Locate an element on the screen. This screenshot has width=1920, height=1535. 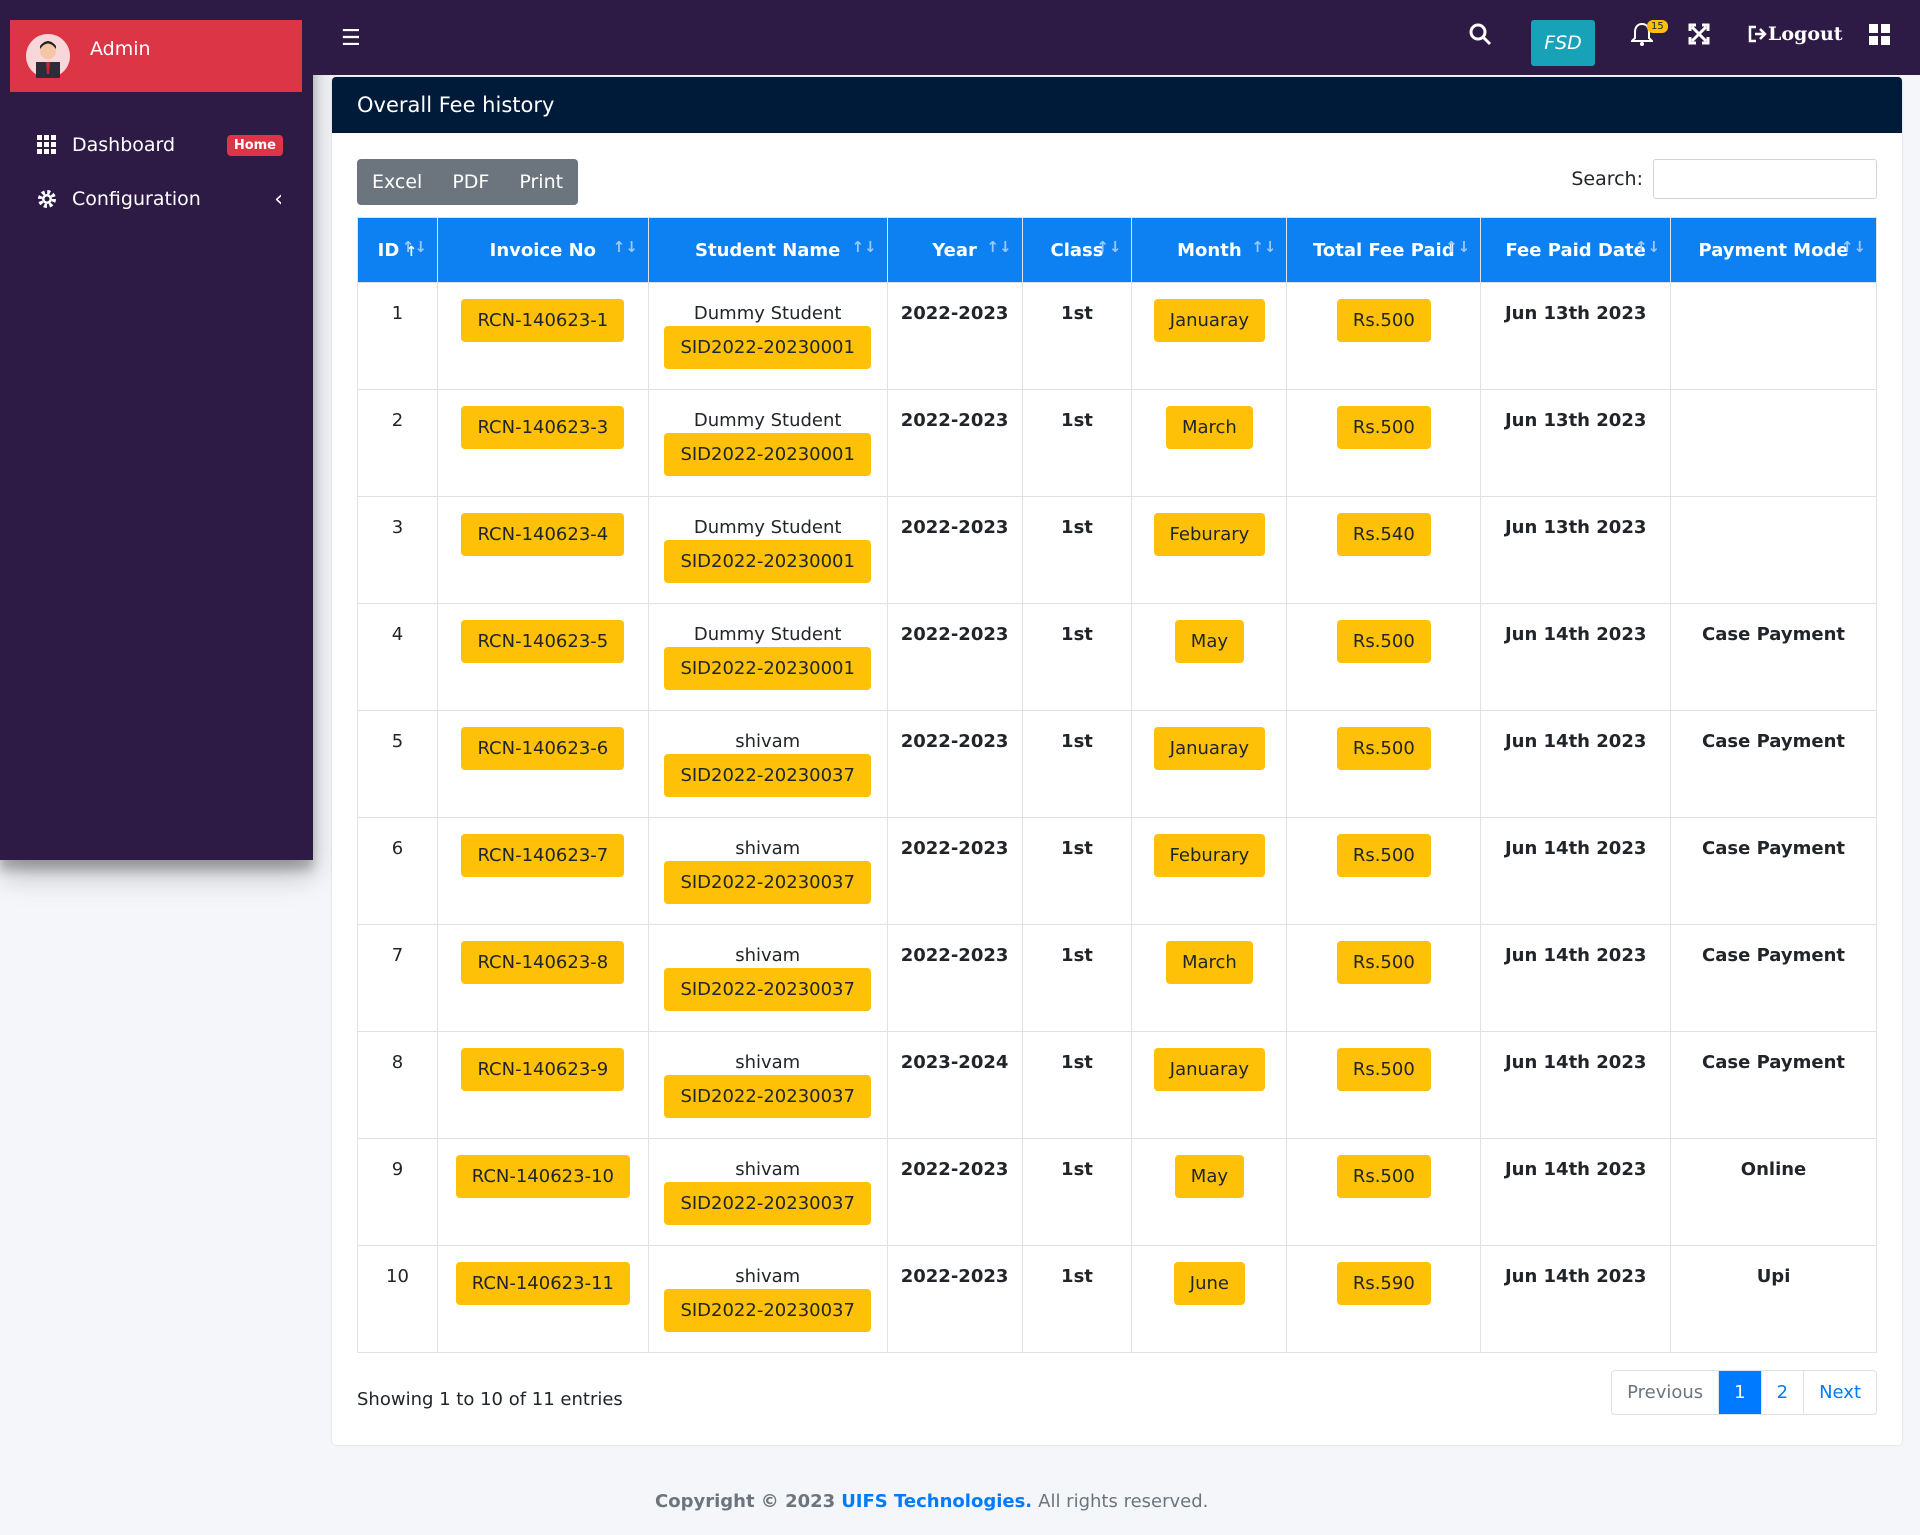
previous-button: Previous is located at coordinates (1665, 1392).